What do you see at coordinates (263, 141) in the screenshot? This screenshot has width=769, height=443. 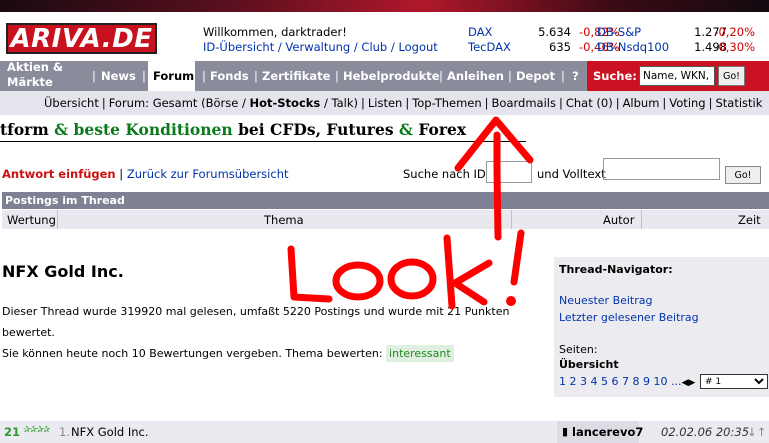 I see `ad-underline` at bounding box center [263, 141].